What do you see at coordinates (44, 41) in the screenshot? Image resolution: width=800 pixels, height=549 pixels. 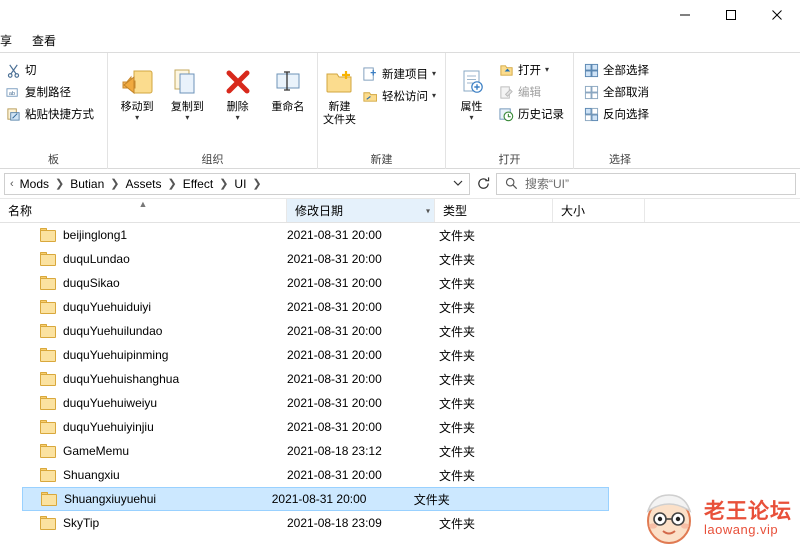 I see `tab-view: 查看` at bounding box center [44, 41].